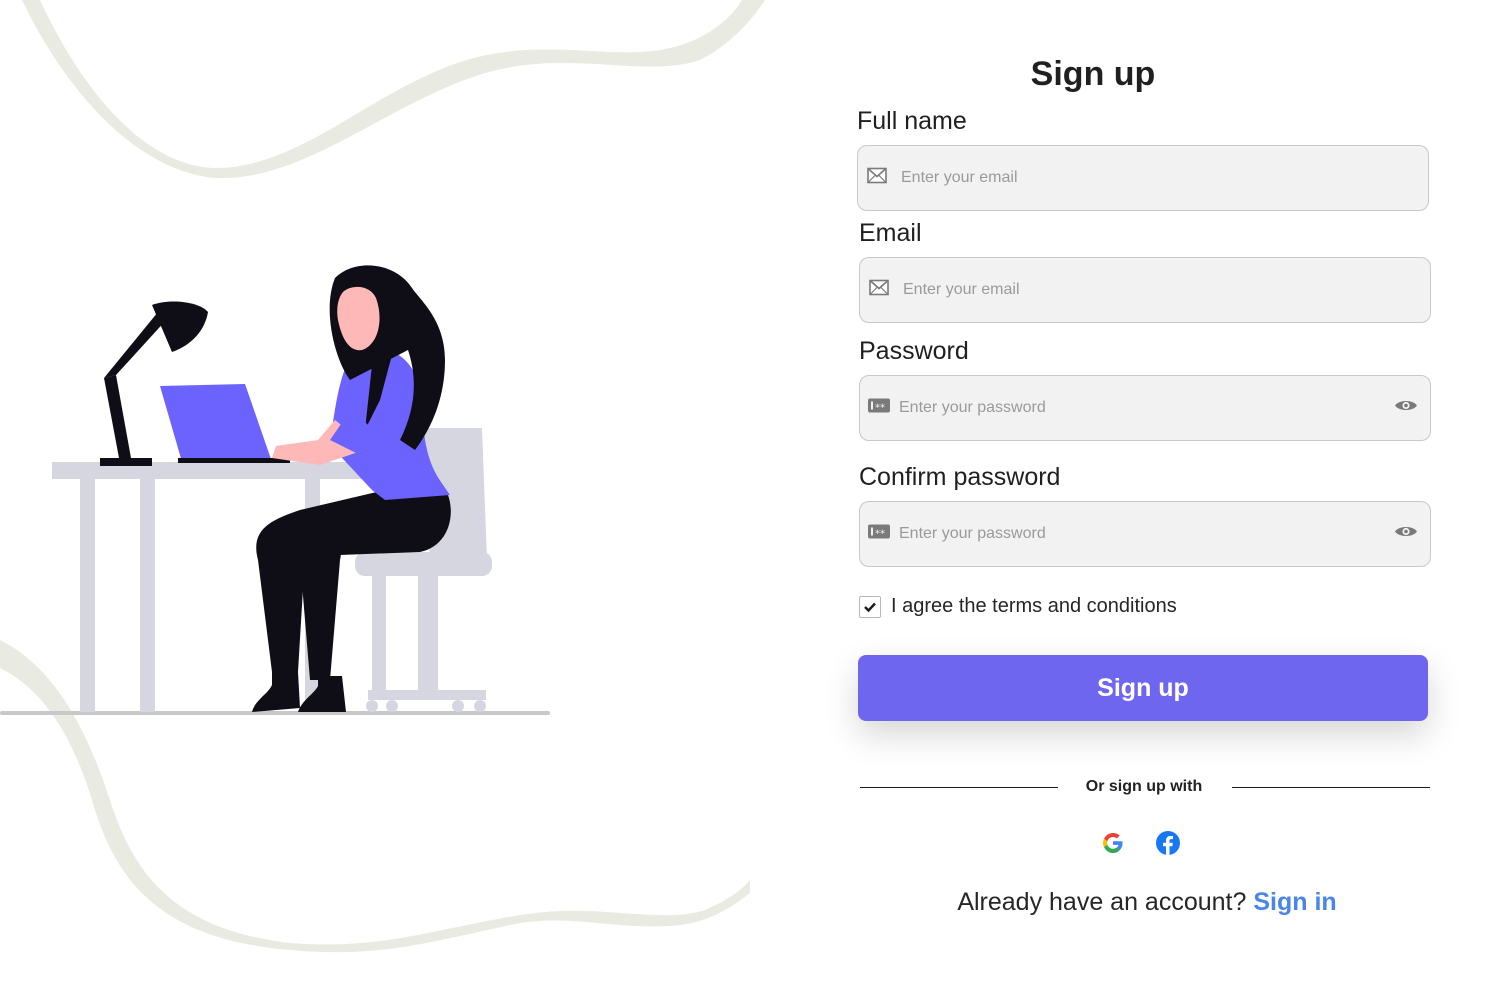 Image resolution: width=1512 pixels, height=982 pixels. I want to click on full-name-field, so click(1143, 178).